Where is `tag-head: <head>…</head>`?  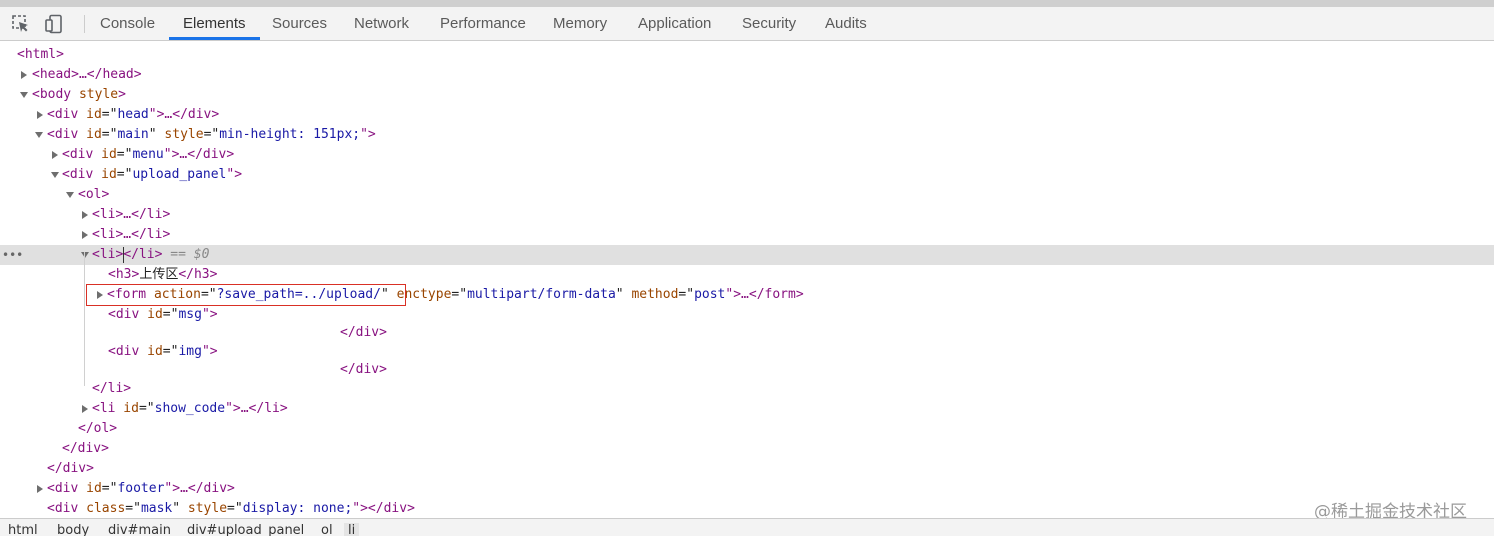 tag-head: <head>…</head> is located at coordinates (87, 74).